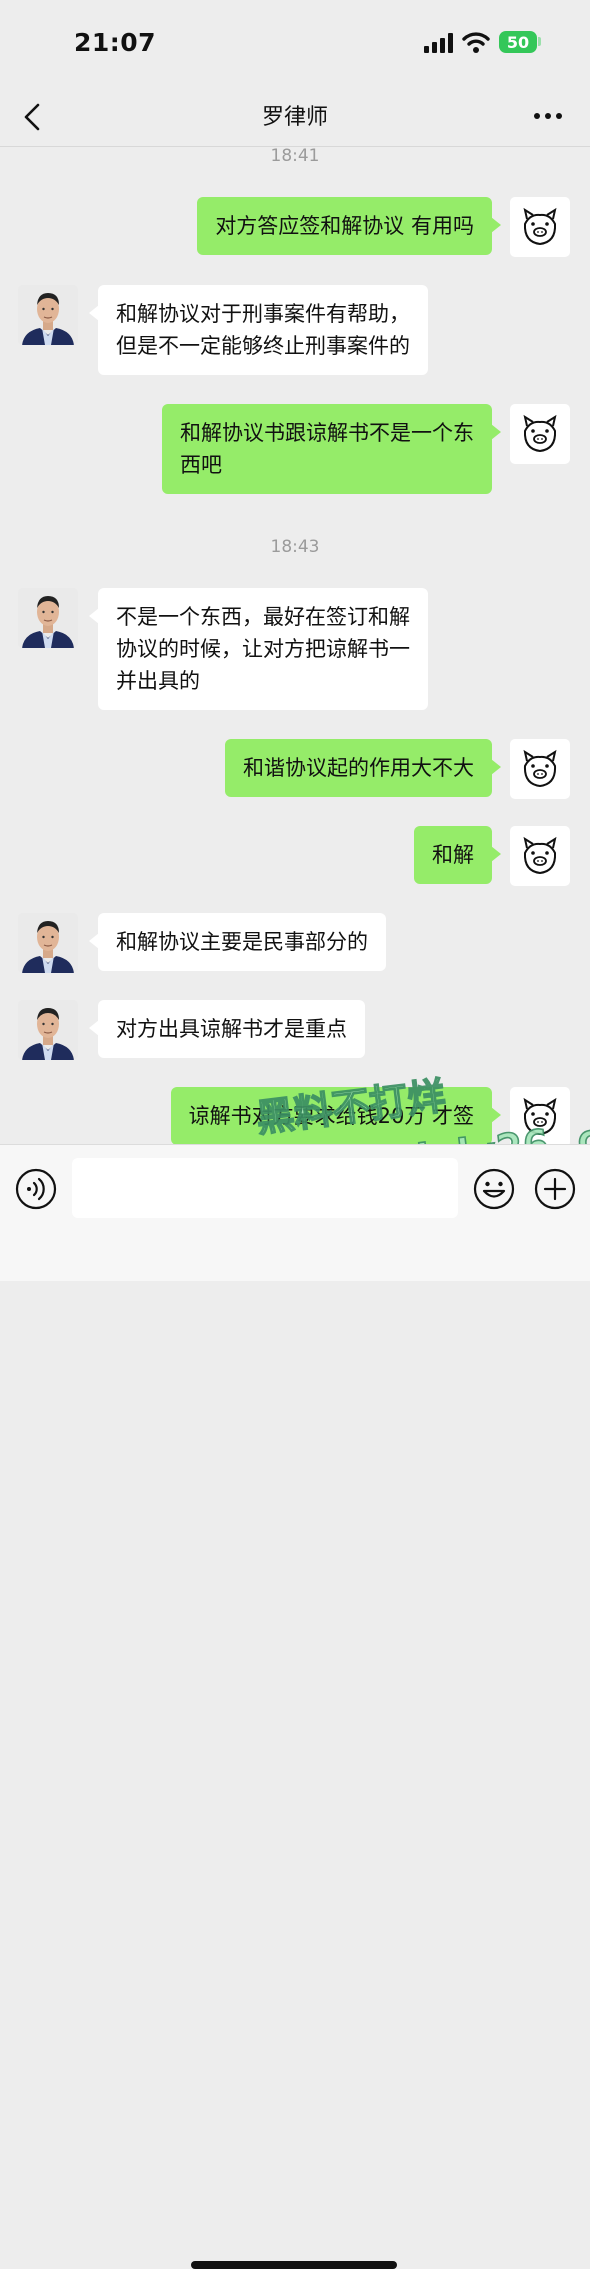  I want to click on timestamp: 18:41, so click(295, 156).